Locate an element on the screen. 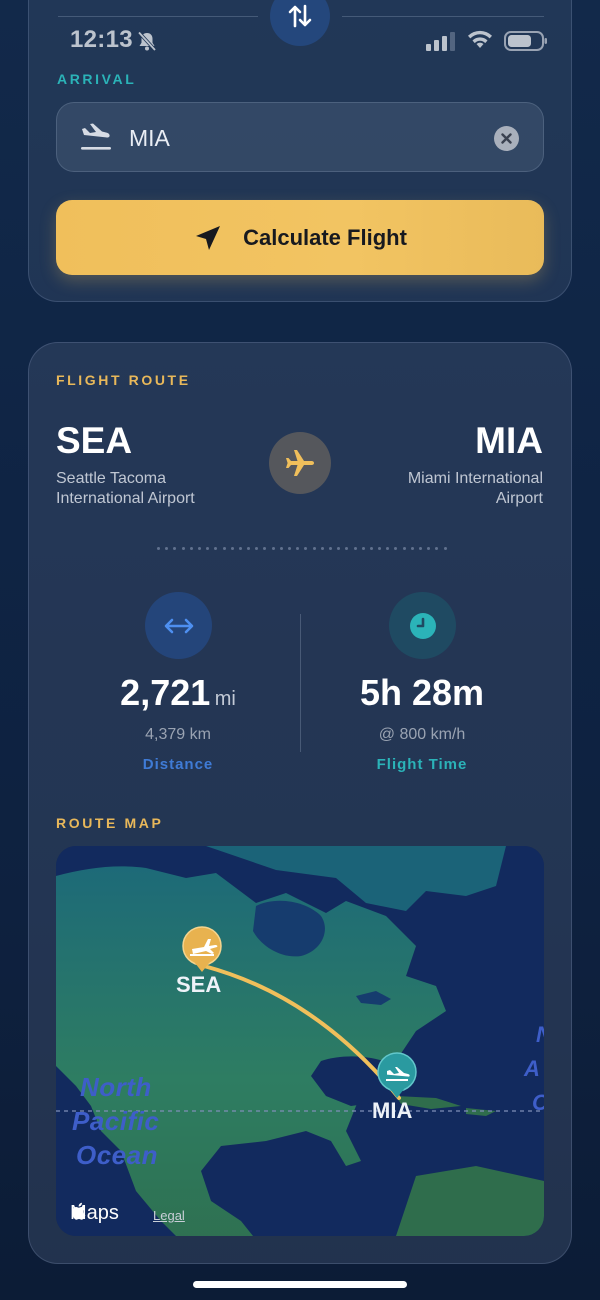 The width and height of the screenshot is (600, 1300). swap-arrows-icon is located at coordinates (300, 16).